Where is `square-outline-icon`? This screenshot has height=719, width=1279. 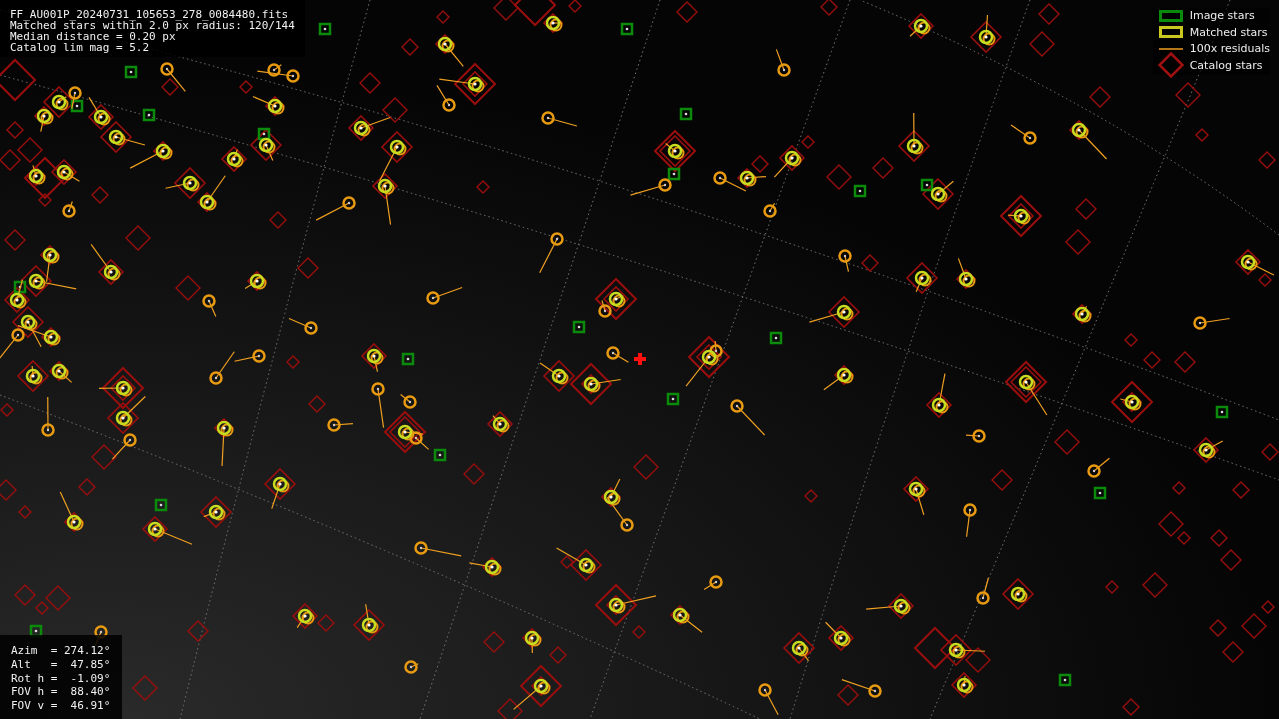 square-outline-icon is located at coordinates (1170, 15).